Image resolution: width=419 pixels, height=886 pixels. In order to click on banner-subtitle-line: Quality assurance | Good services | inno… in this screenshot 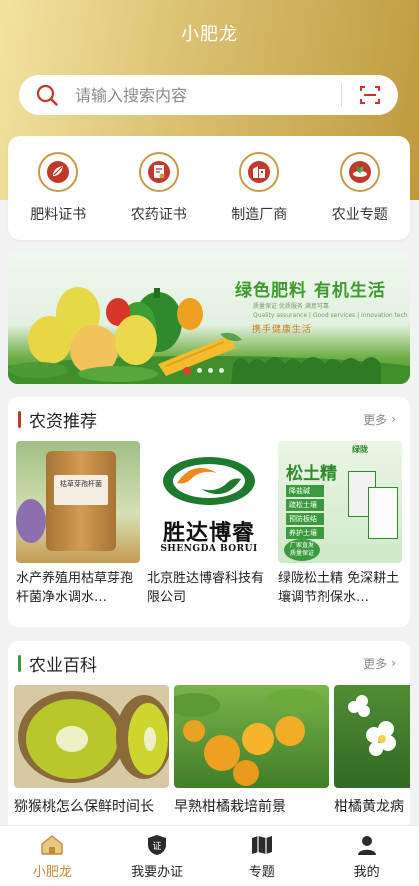, I will do `click(330, 315)`.